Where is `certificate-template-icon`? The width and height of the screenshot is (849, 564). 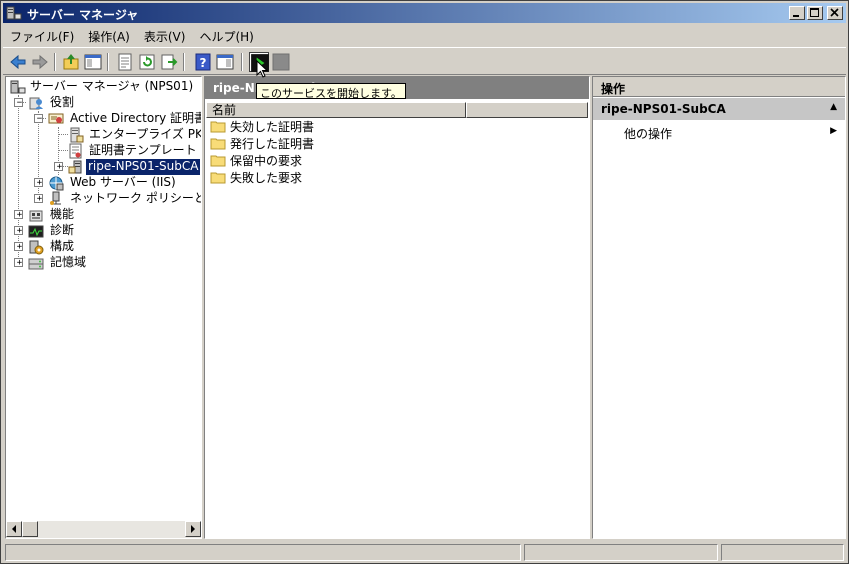
certificate-template-icon is located at coordinates (75, 151).